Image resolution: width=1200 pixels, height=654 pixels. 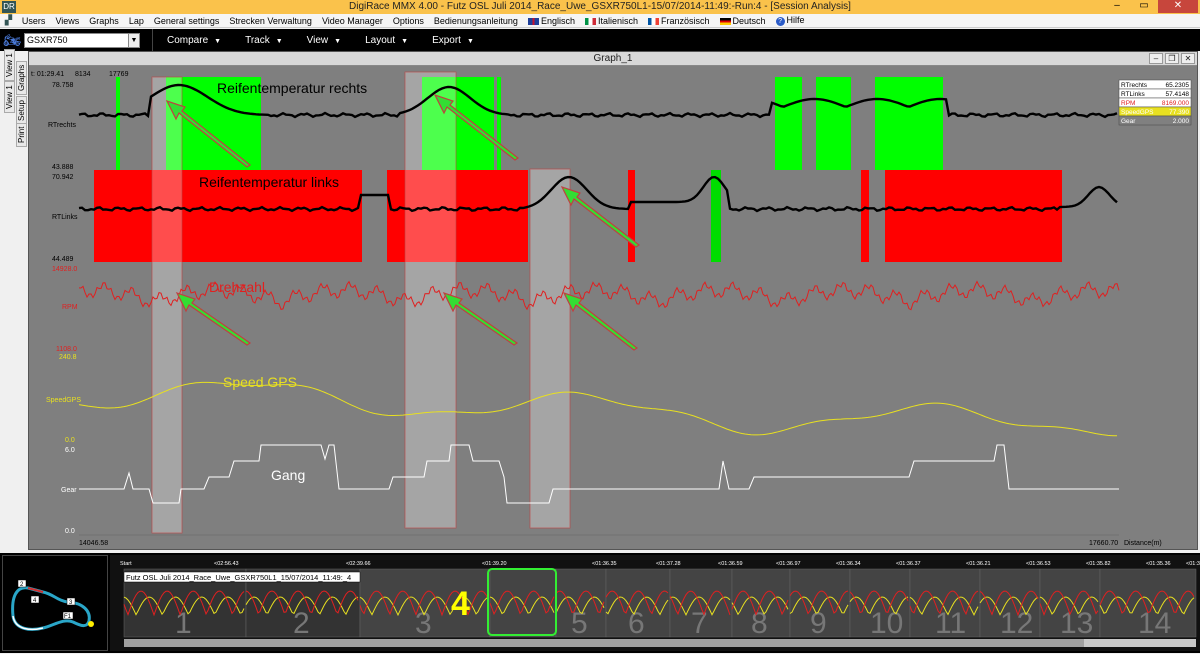 What do you see at coordinates (192, 40) in the screenshot?
I see `toolbar-compare: Compare ▼` at bounding box center [192, 40].